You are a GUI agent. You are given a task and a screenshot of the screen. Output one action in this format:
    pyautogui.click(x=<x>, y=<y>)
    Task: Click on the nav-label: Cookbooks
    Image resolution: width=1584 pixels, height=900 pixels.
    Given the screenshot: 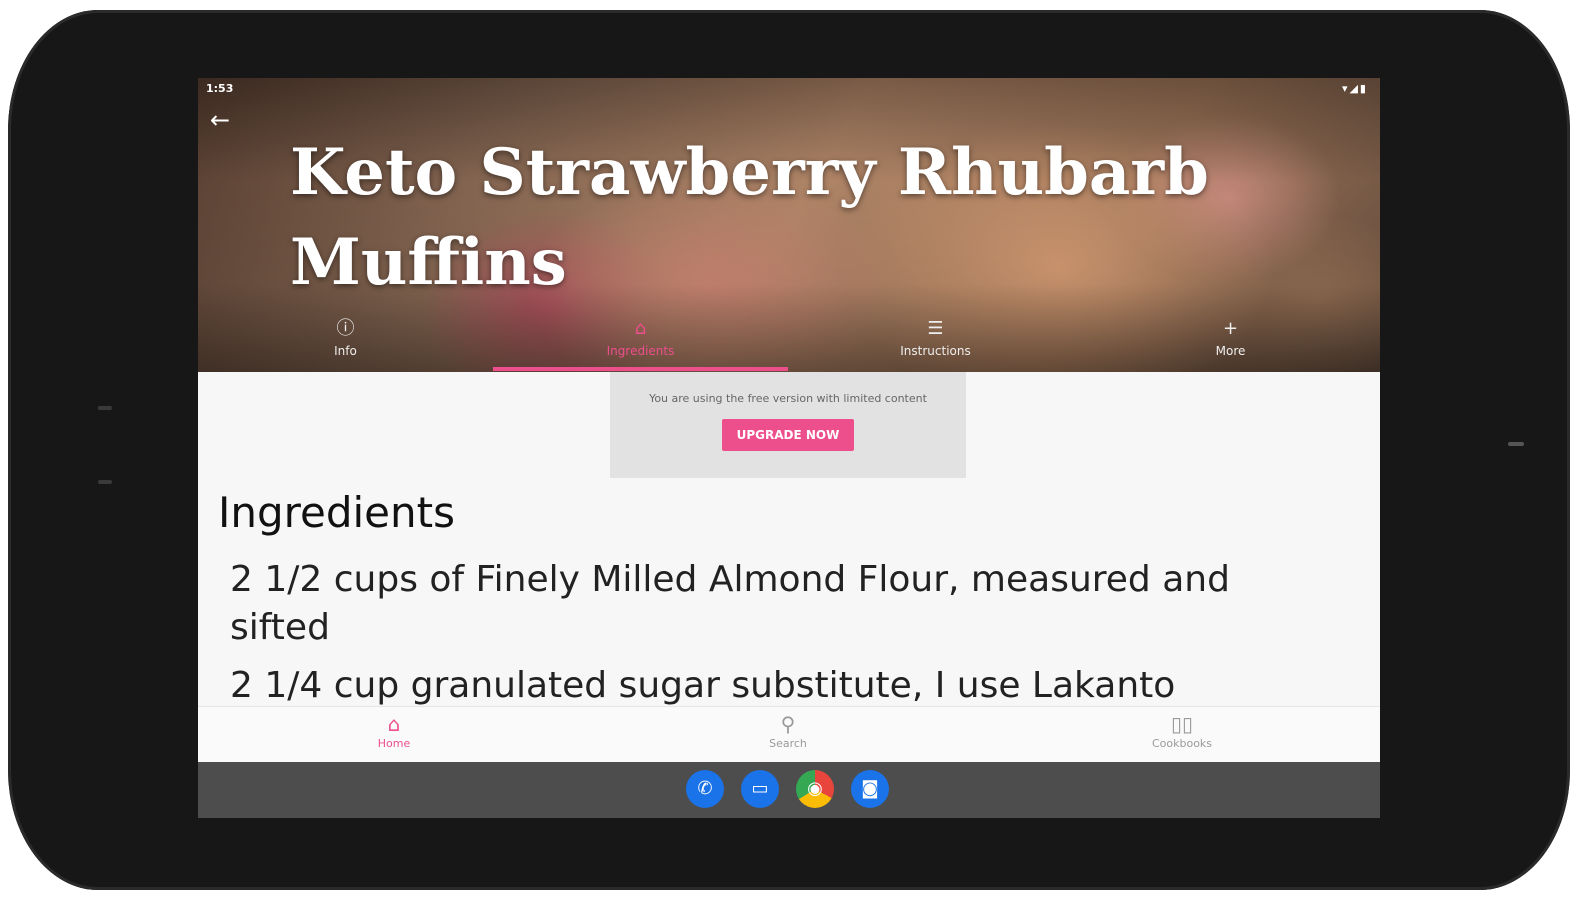 What is the action you would take?
    pyautogui.click(x=1182, y=743)
    